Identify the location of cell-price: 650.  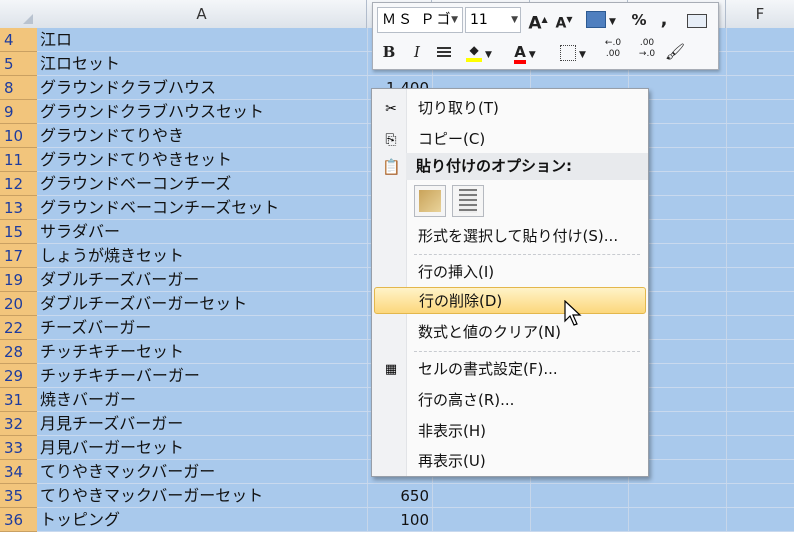
(414, 496).